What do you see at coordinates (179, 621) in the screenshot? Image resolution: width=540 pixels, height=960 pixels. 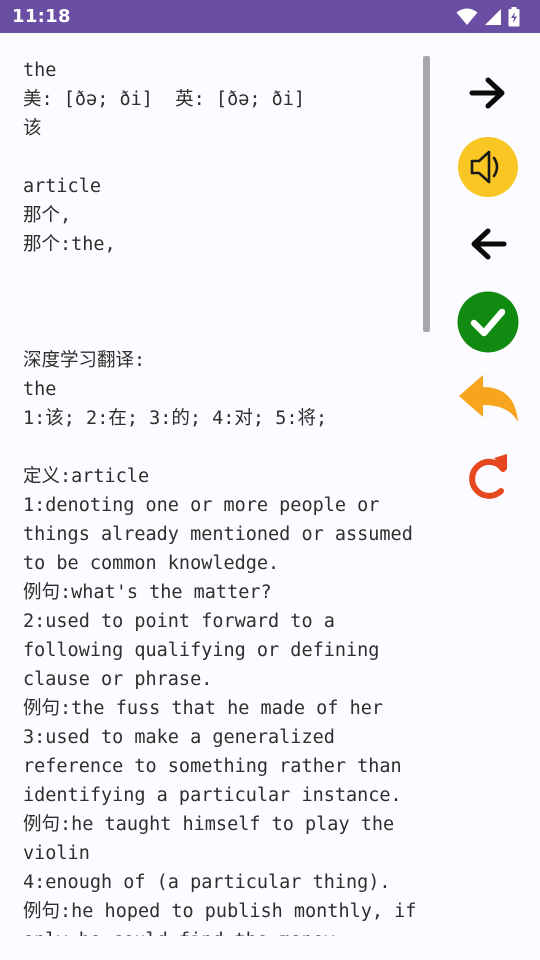 I see `definition-line: 2:used to point forward to a` at bounding box center [179, 621].